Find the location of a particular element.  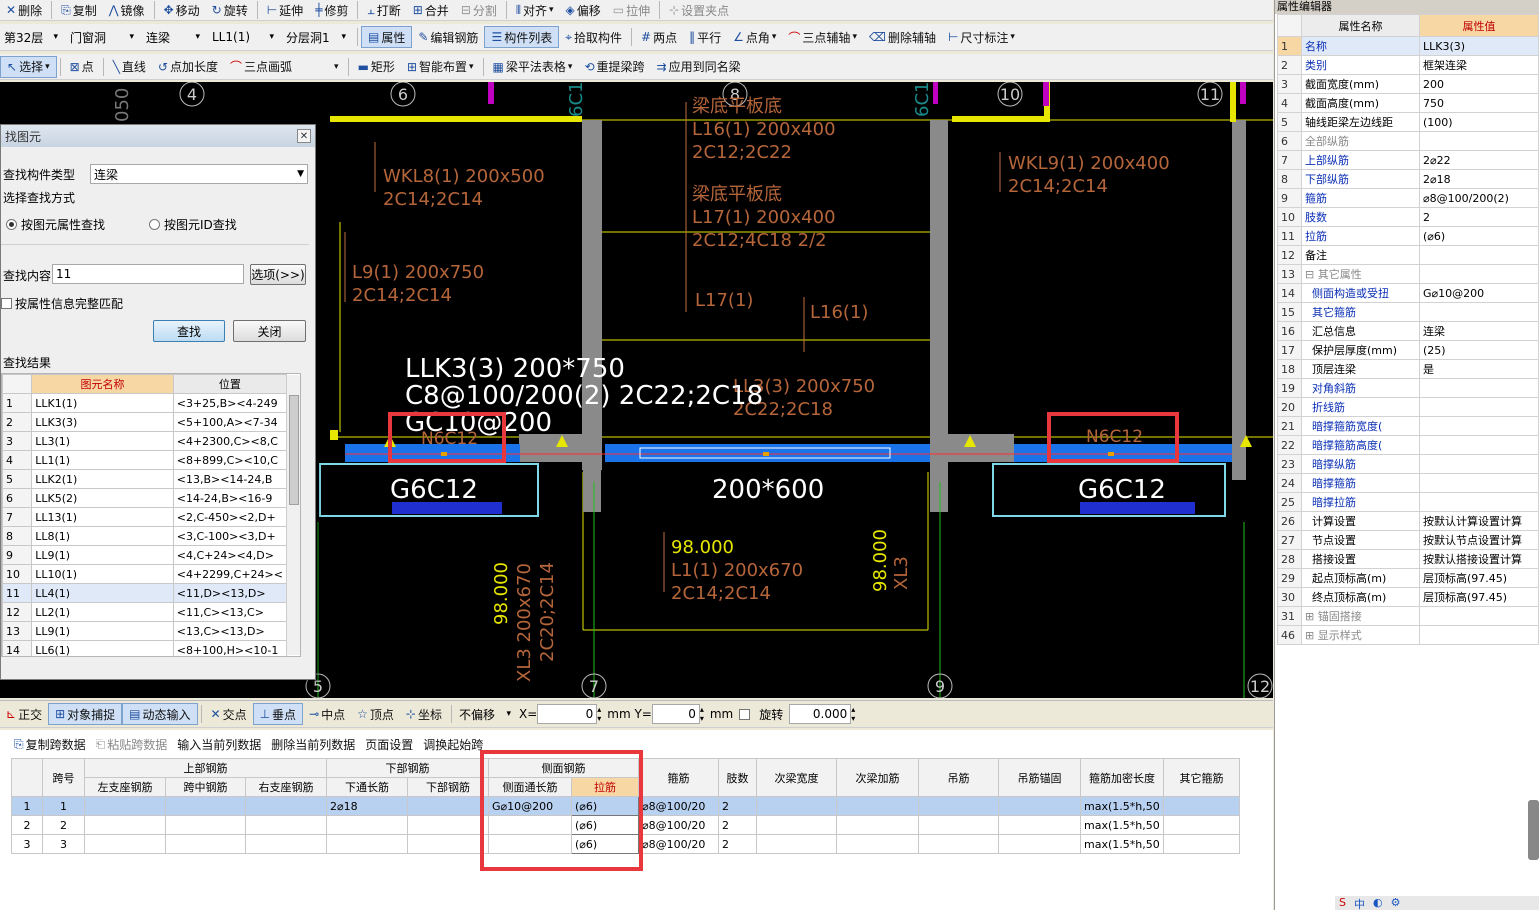

set-grip-button: ⊹ 设置夹点 is located at coordinates (699, 10).